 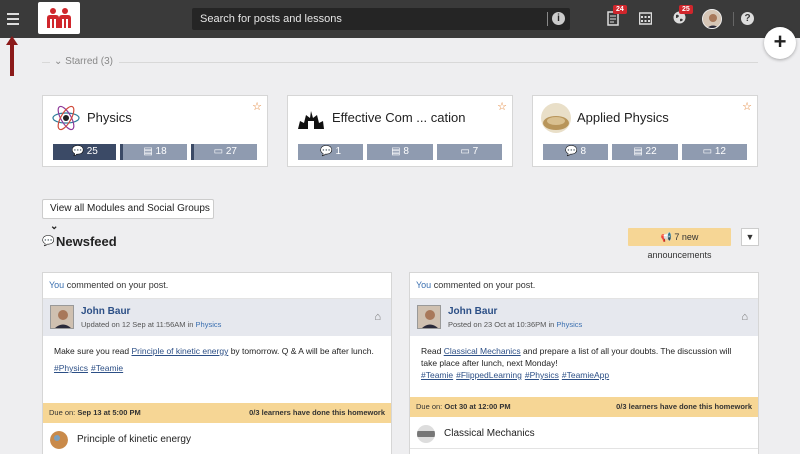 What do you see at coordinates (750, 237) in the screenshot?
I see `filter-icon: ▼` at bounding box center [750, 237].